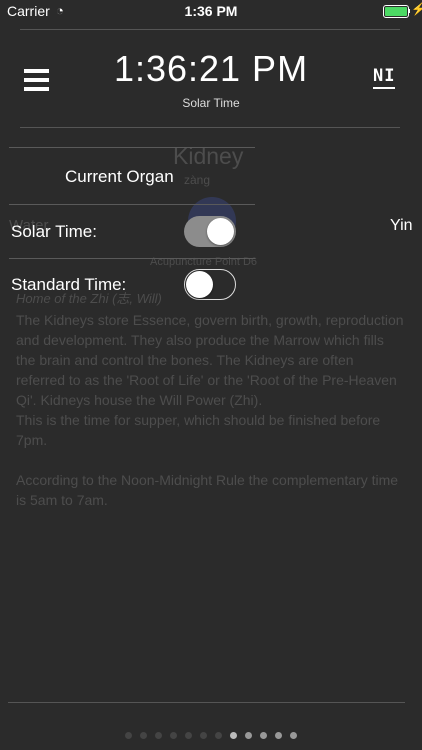 The image size is (422, 750). What do you see at coordinates (396, 11) in the screenshot?
I see `battery-icon` at bounding box center [396, 11].